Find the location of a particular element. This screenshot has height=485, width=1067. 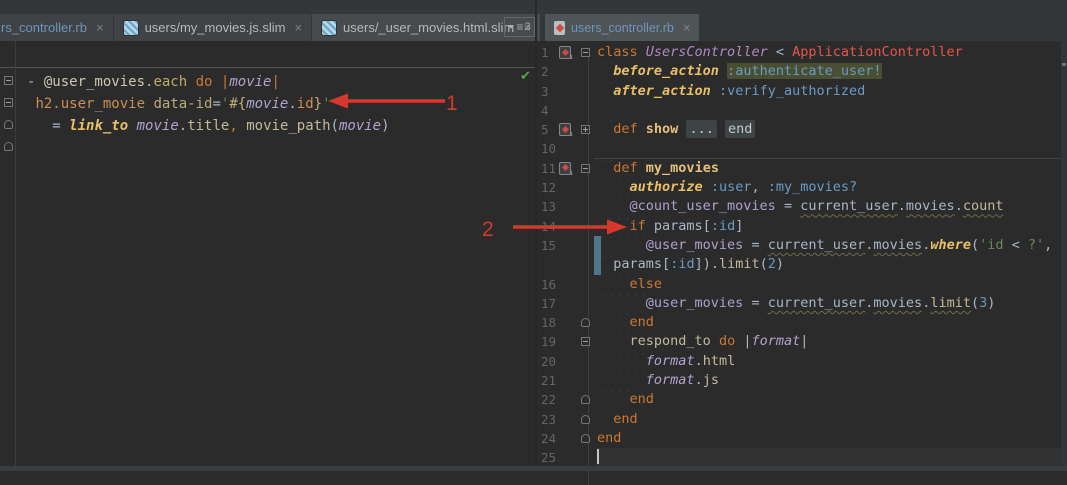

editor-tab: users_controller.rb is located at coordinates (622, 27).